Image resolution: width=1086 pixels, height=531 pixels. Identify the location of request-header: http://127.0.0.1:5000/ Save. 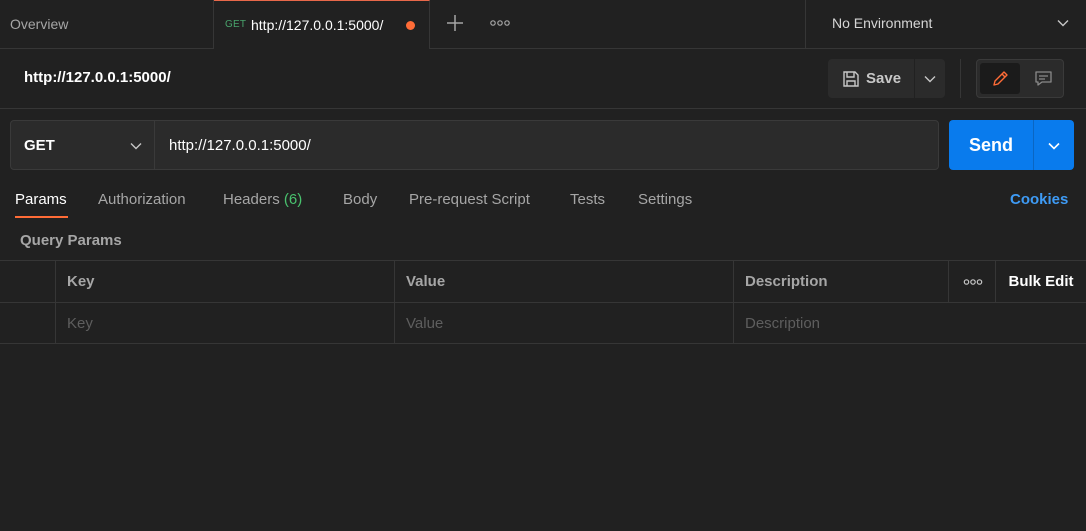
(543, 79).